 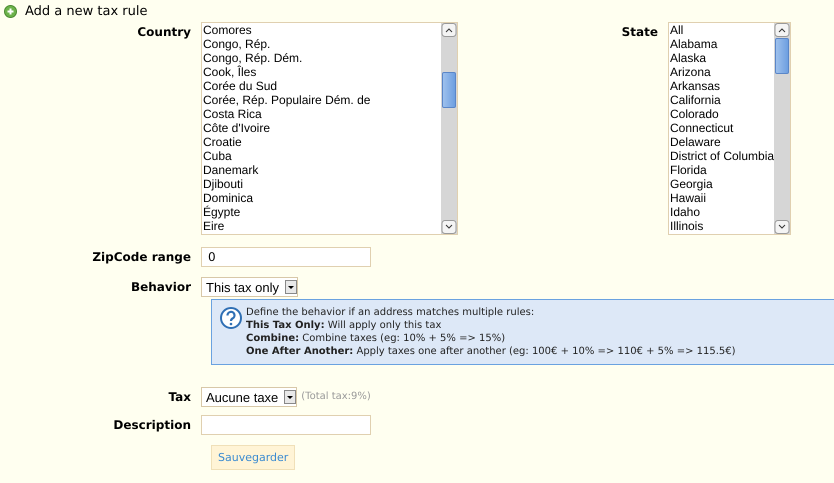 I want to click on help-text: Combine: Combine taxes (eg: 10% + 5% => 15%), so click(x=376, y=338).